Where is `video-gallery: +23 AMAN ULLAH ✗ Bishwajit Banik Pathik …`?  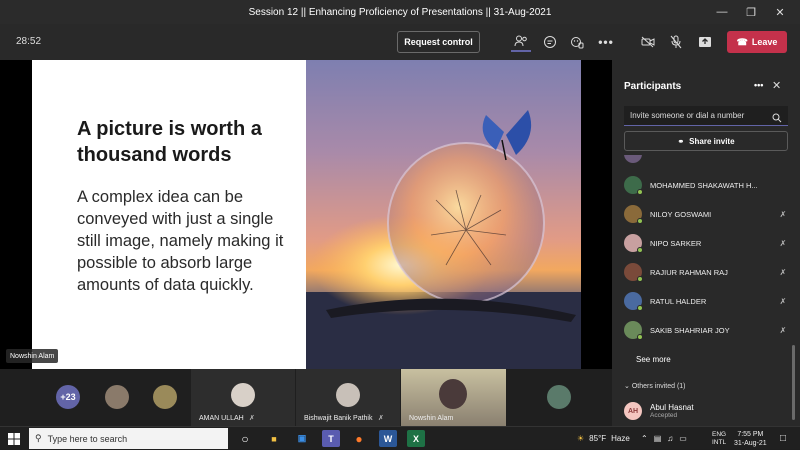
video-gallery: +23 AMAN ULLAH ✗ Bishwajit Banik Pathik … is located at coordinates (306, 397).